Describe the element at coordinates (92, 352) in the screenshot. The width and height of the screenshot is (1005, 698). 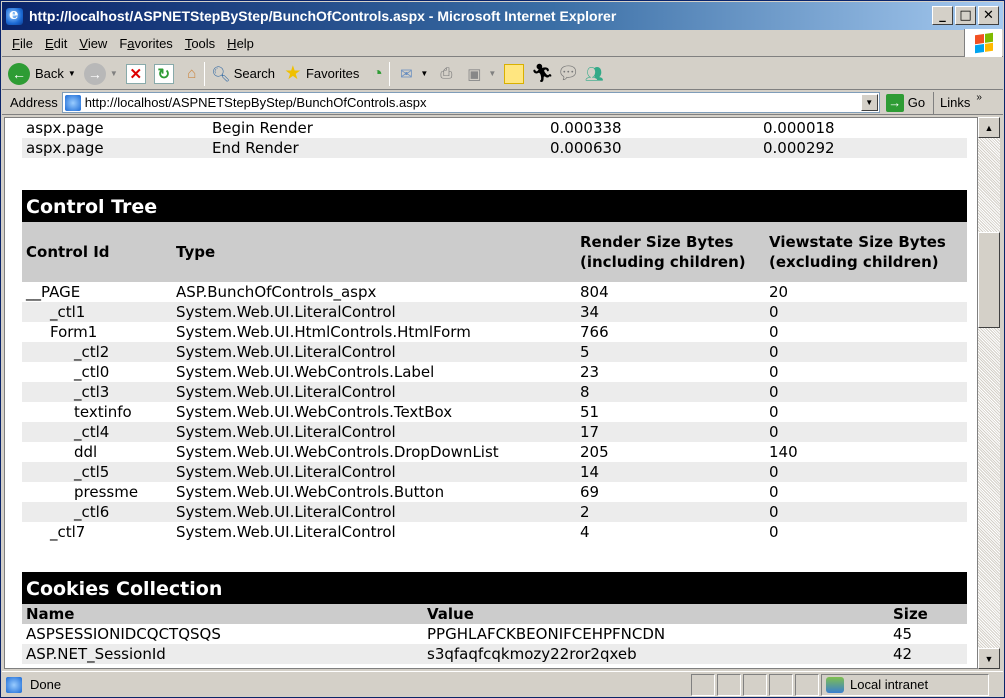
I see `control-id: _ctl2` at that location.